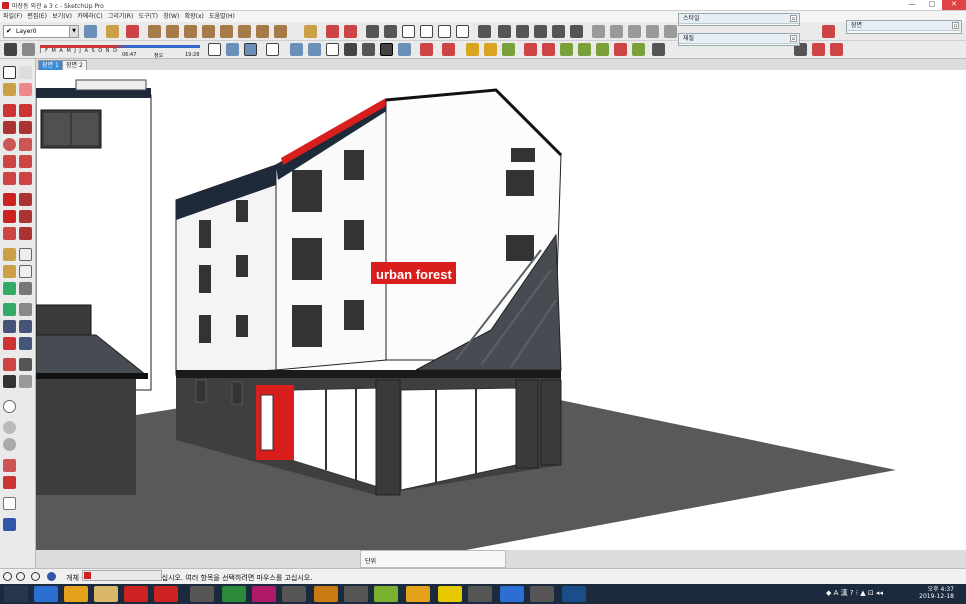 The image size is (966, 604). Describe the element at coordinates (202, 594) in the screenshot. I see `app-task-icon` at that location.